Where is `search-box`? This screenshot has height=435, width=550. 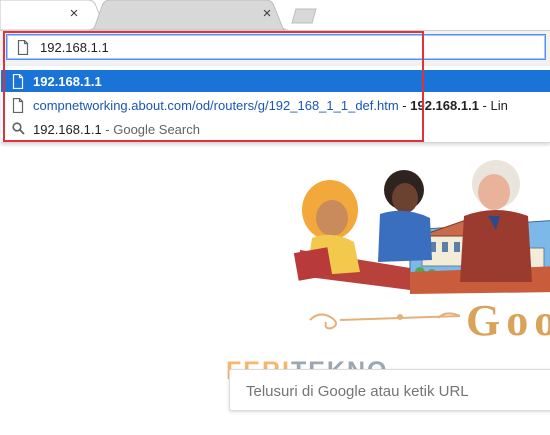 search-box is located at coordinates (389, 390).